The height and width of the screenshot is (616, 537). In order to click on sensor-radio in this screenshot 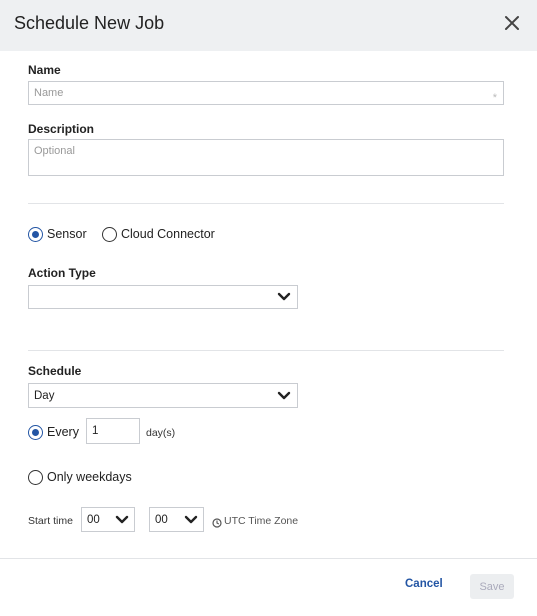, I will do `click(35, 234)`.